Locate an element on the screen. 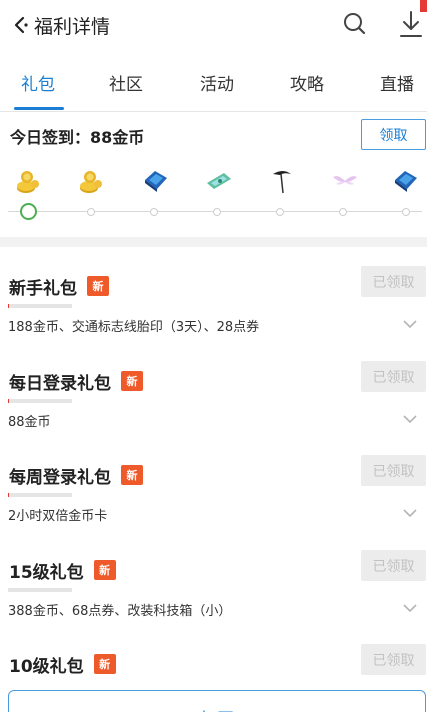 Image resolution: width=427 pixels, height=712 pixels. gift-item-newbie: 新手礼包 新 已领取 188金币、交通标志线胎印（3天）、28点券 is located at coordinates (213, 317).